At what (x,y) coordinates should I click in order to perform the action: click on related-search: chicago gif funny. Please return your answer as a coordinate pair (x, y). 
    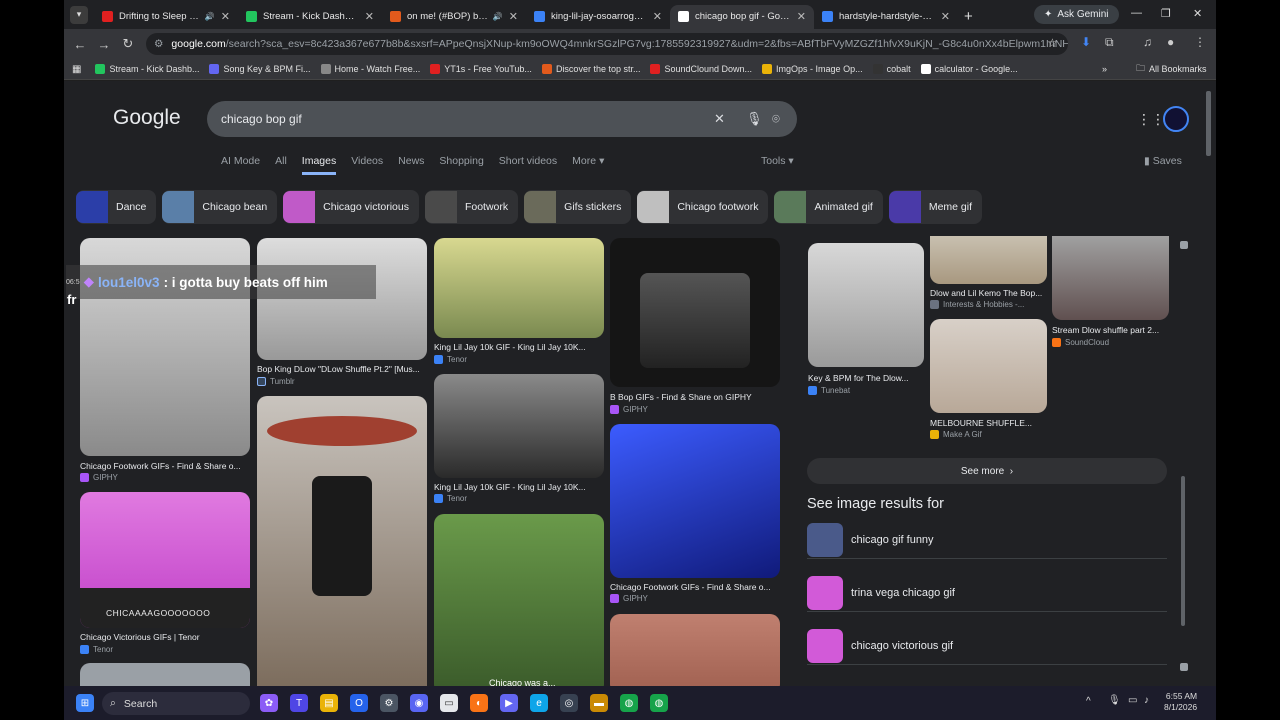
    Looking at the image, I should click on (987, 540).